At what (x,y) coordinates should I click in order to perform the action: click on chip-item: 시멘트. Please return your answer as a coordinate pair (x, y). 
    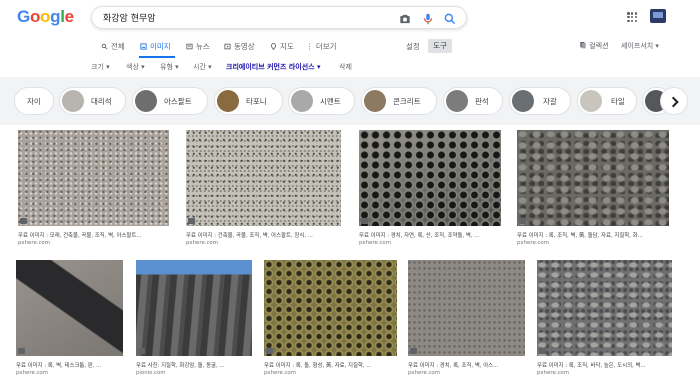
    Looking at the image, I should click on (321, 101).